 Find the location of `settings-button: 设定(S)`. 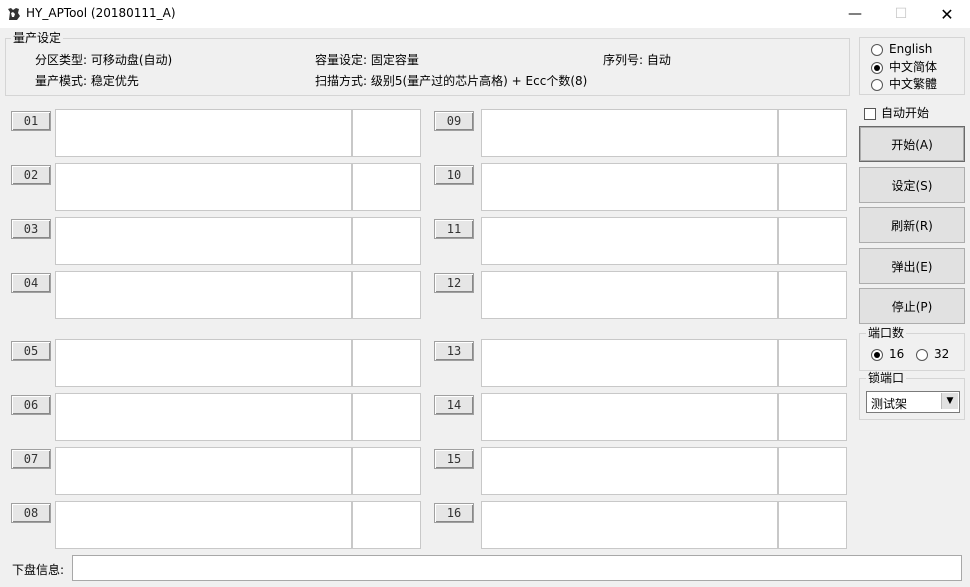

settings-button: 设定(S) is located at coordinates (912, 185).